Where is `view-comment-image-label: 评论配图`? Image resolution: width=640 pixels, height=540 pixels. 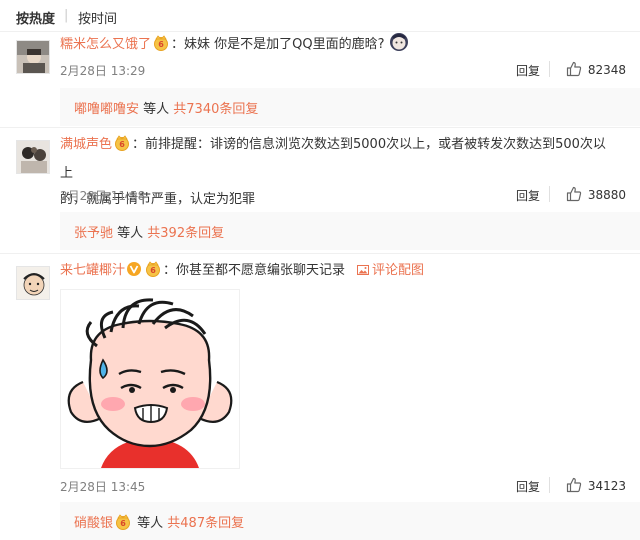
view-comment-image-label: 评论配图 is located at coordinates (398, 270).